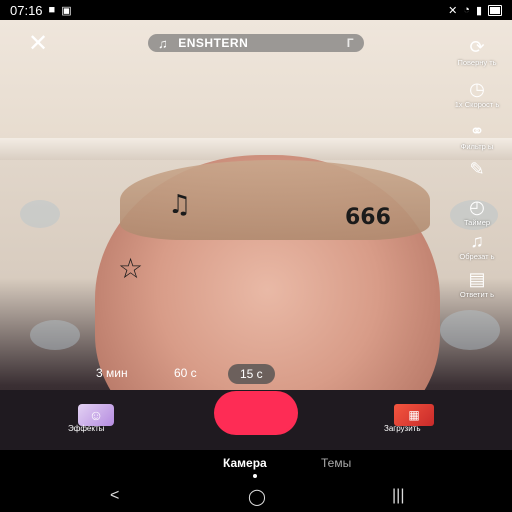  Describe the element at coordinates (131, 268) in the screenshot. I see `star-tattoo: ☆` at that location.